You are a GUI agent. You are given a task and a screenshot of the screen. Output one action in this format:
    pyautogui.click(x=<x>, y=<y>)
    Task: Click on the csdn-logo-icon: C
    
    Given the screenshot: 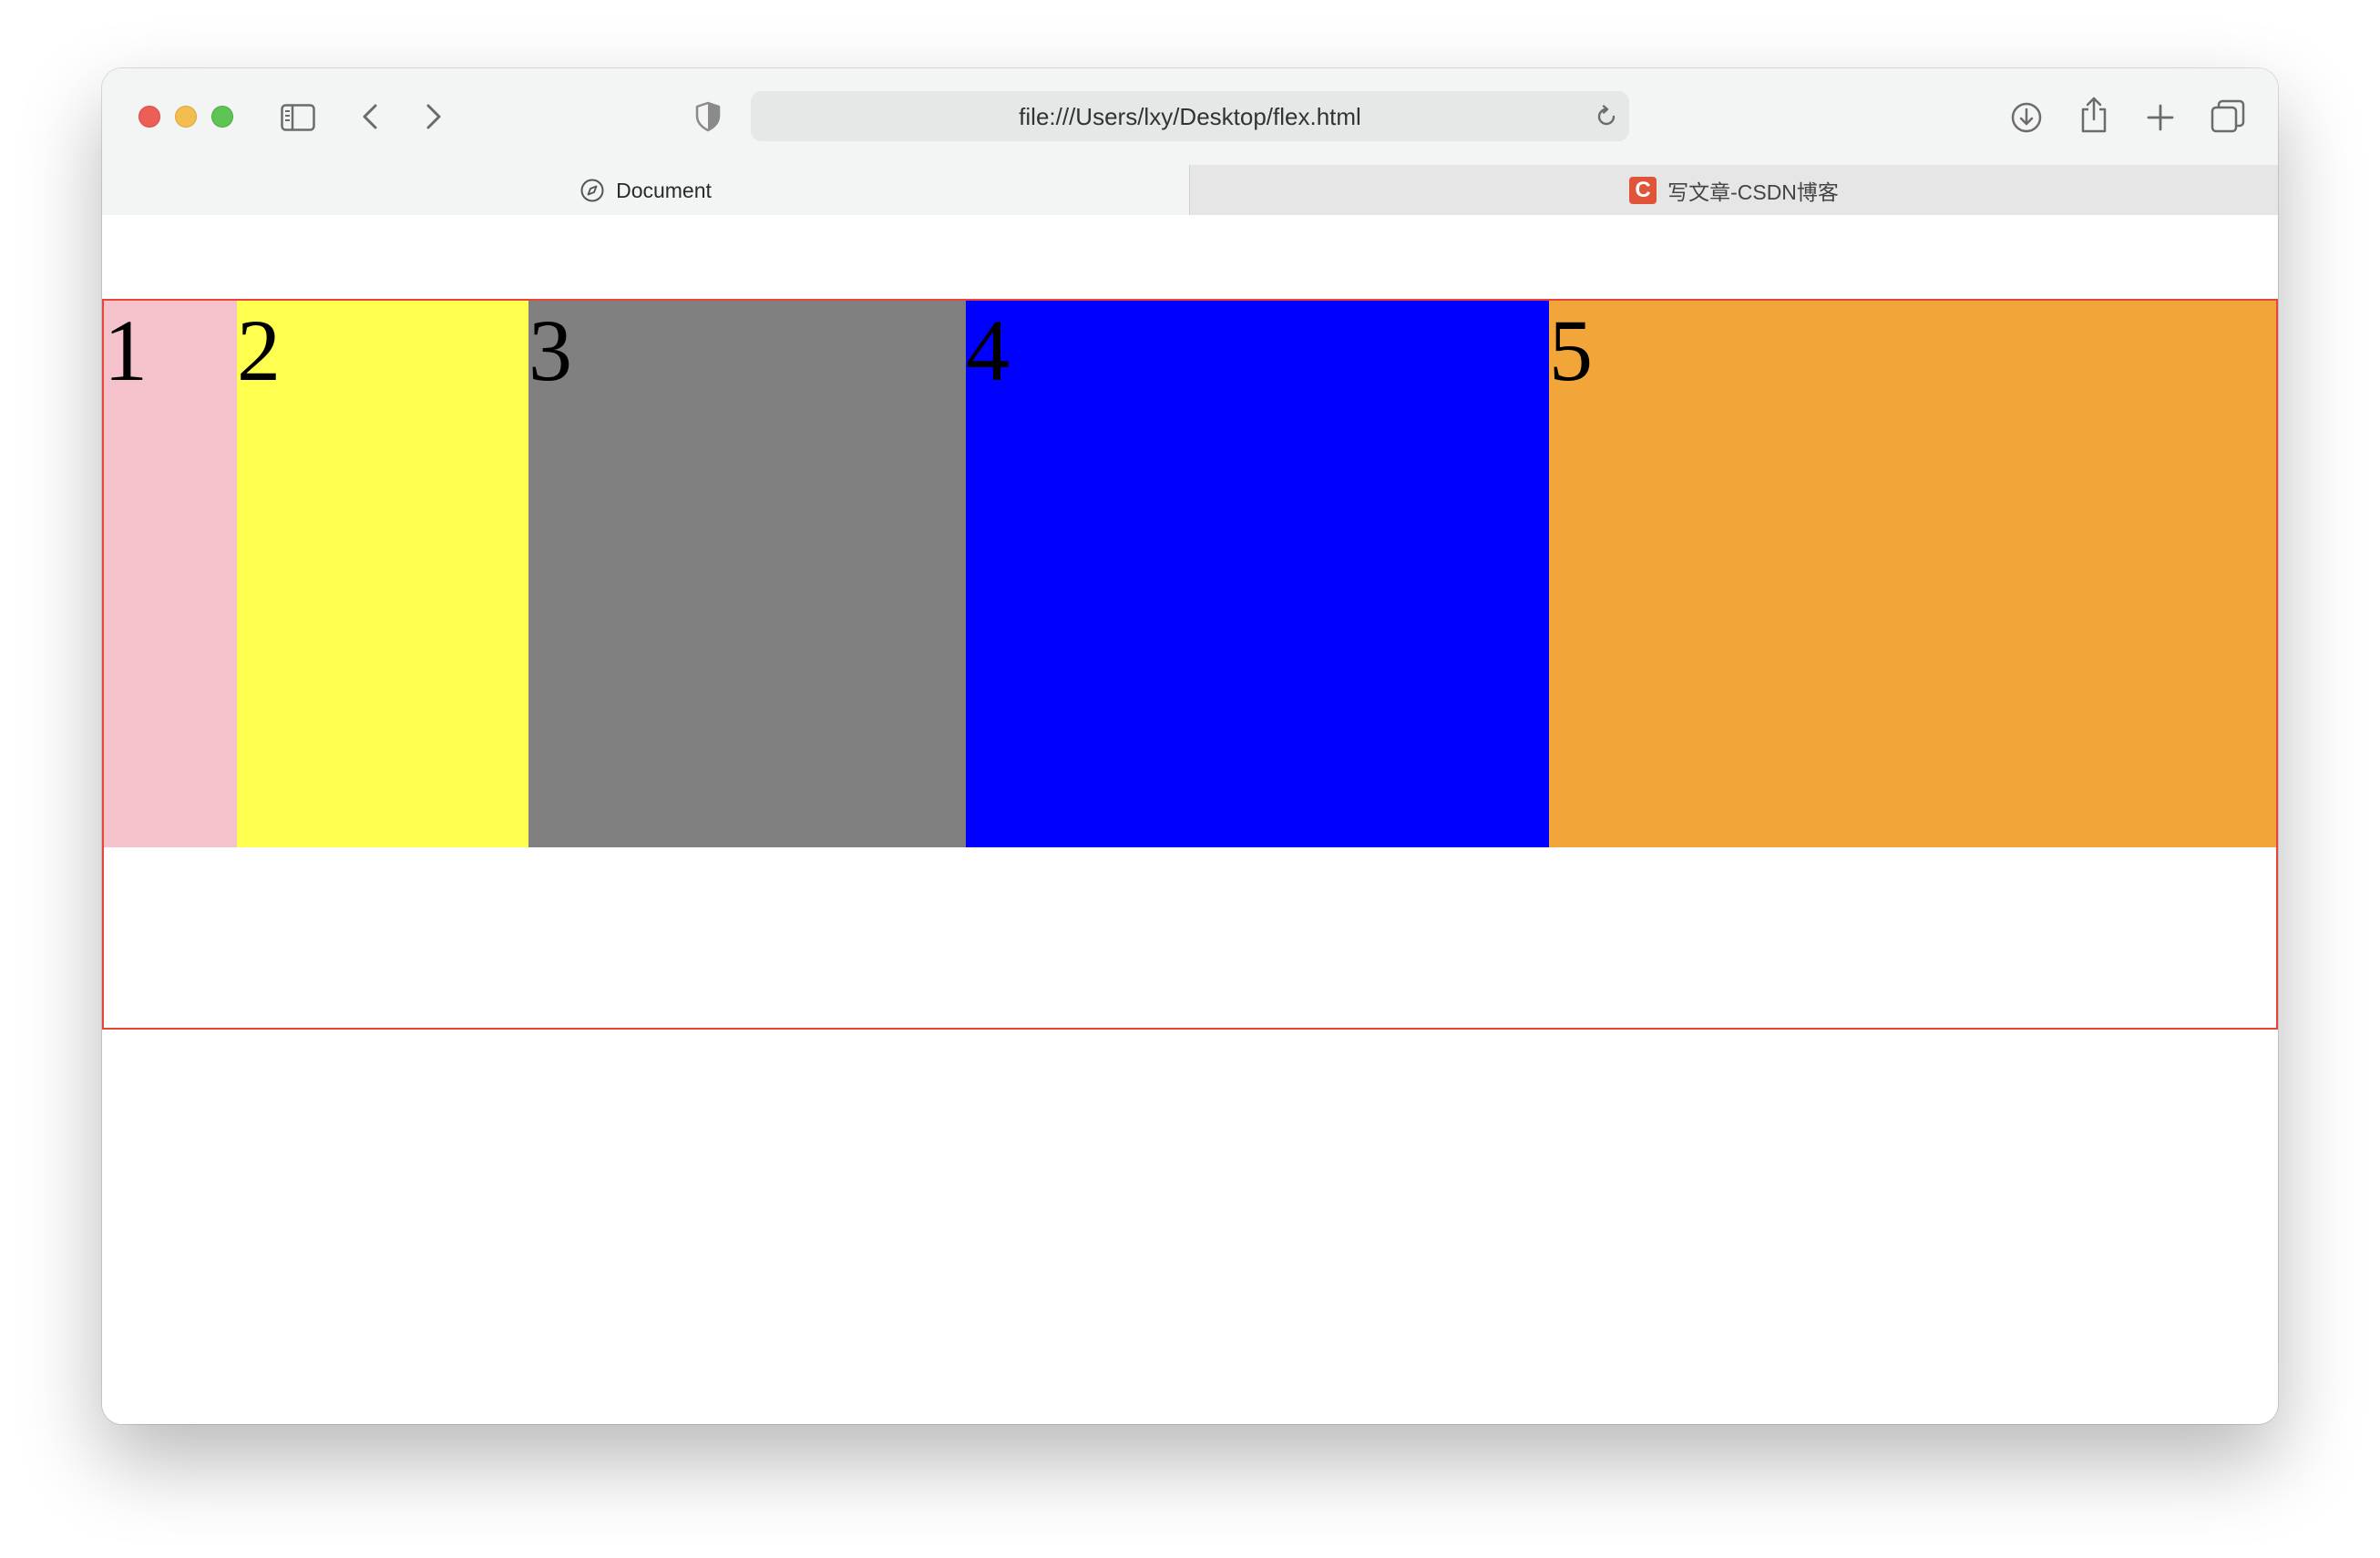 What is the action you would take?
    pyautogui.click(x=1643, y=190)
    